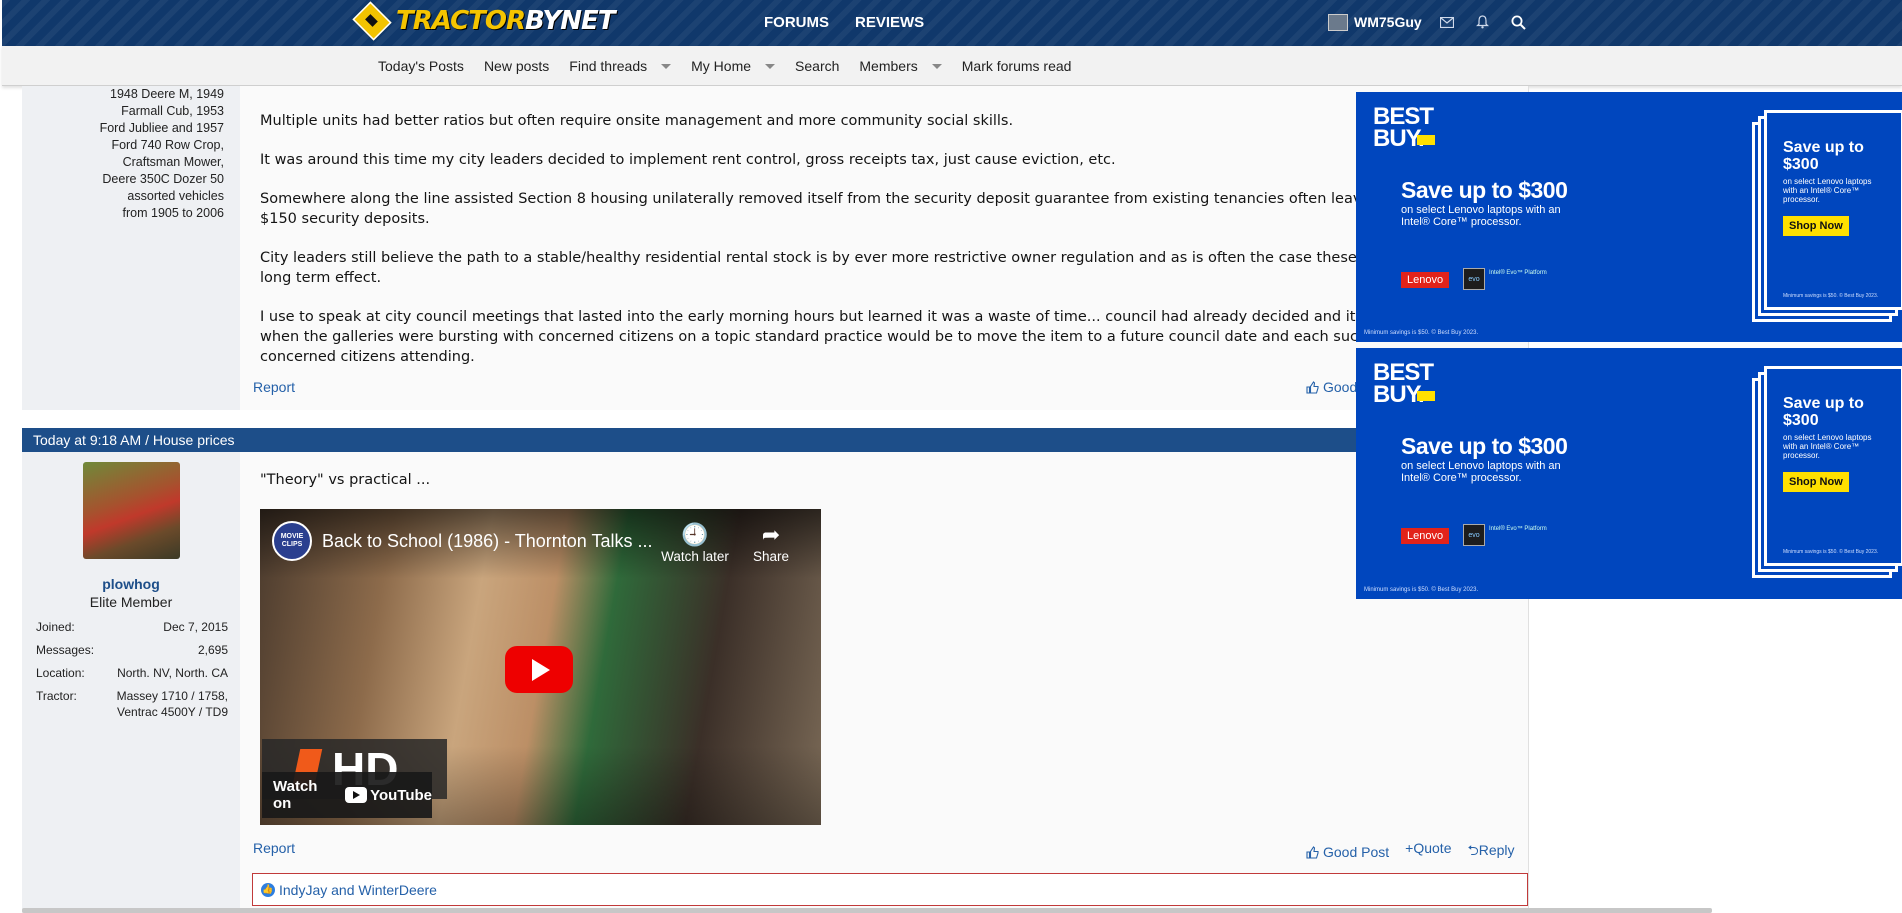 This screenshot has width=1902, height=913. I want to click on post-paragraph: long term effect., so click(321, 278).